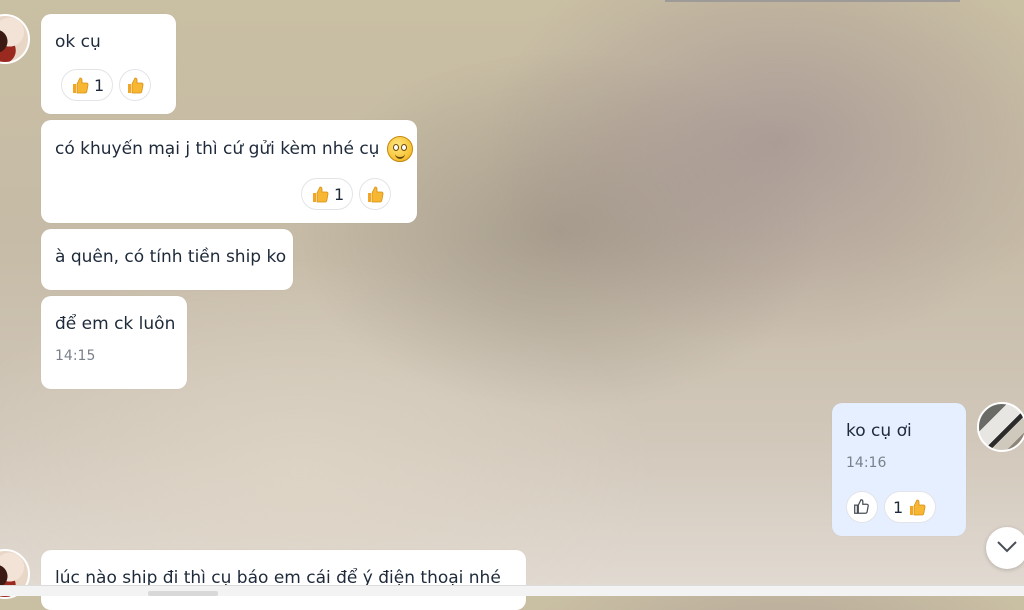 Image resolution: width=1024 pixels, height=610 pixels. What do you see at coordinates (171, 257) in the screenshot?
I see `message-text: à quên, có tính tiền ship ko` at bounding box center [171, 257].